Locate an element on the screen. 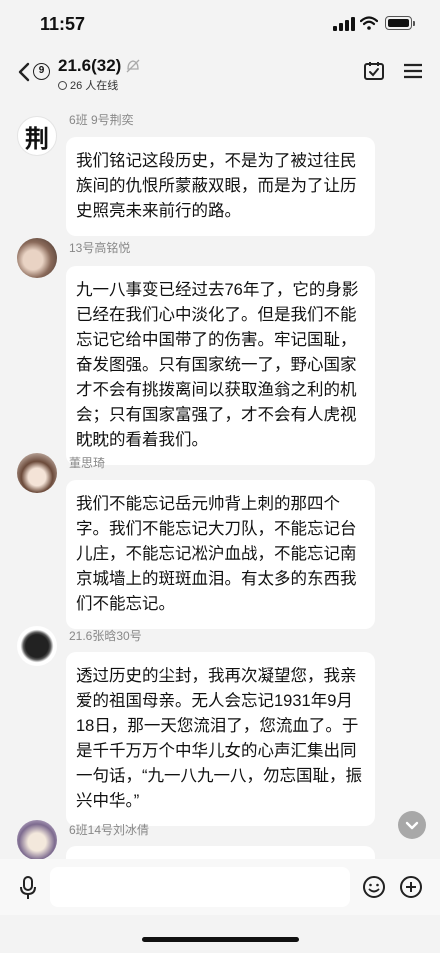 The width and height of the screenshot is (440, 953). plus-icon is located at coordinates (411, 887).